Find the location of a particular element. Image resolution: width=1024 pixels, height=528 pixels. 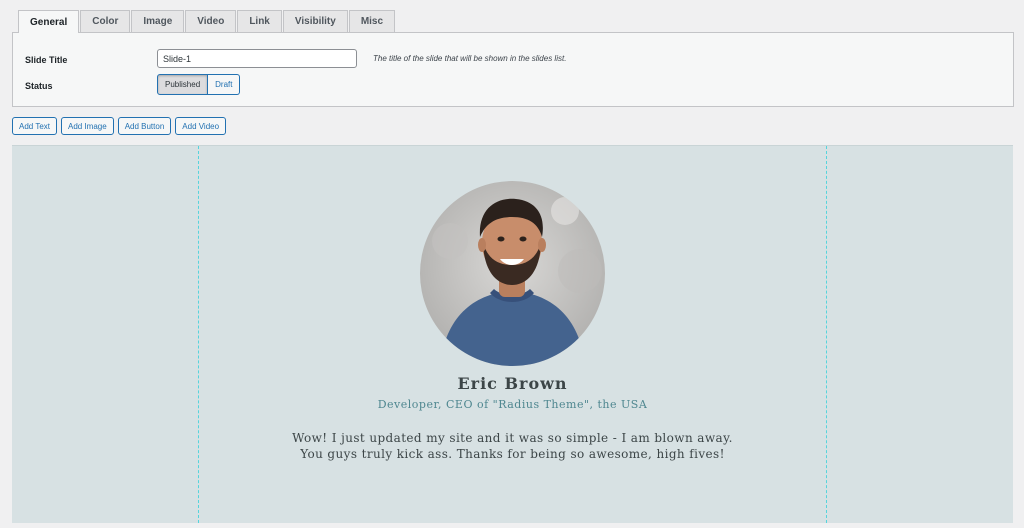

slide-title-input is located at coordinates (257, 58).